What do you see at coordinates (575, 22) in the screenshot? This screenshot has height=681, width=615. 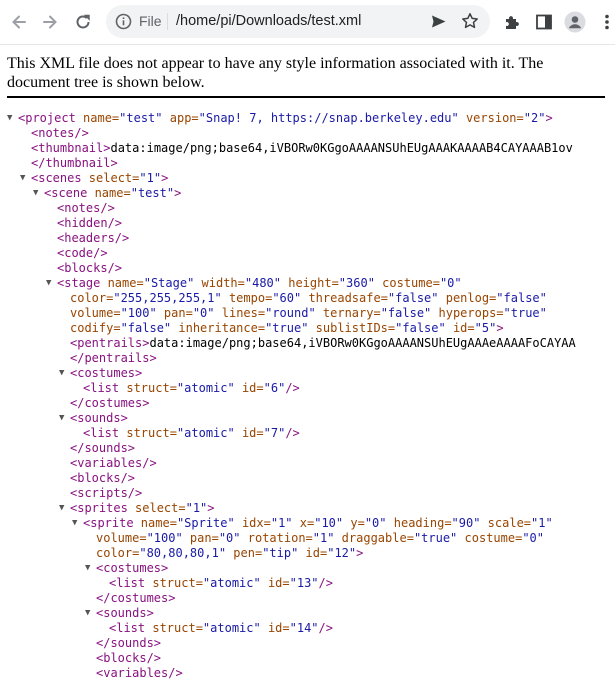 I see `profile-button` at bounding box center [575, 22].